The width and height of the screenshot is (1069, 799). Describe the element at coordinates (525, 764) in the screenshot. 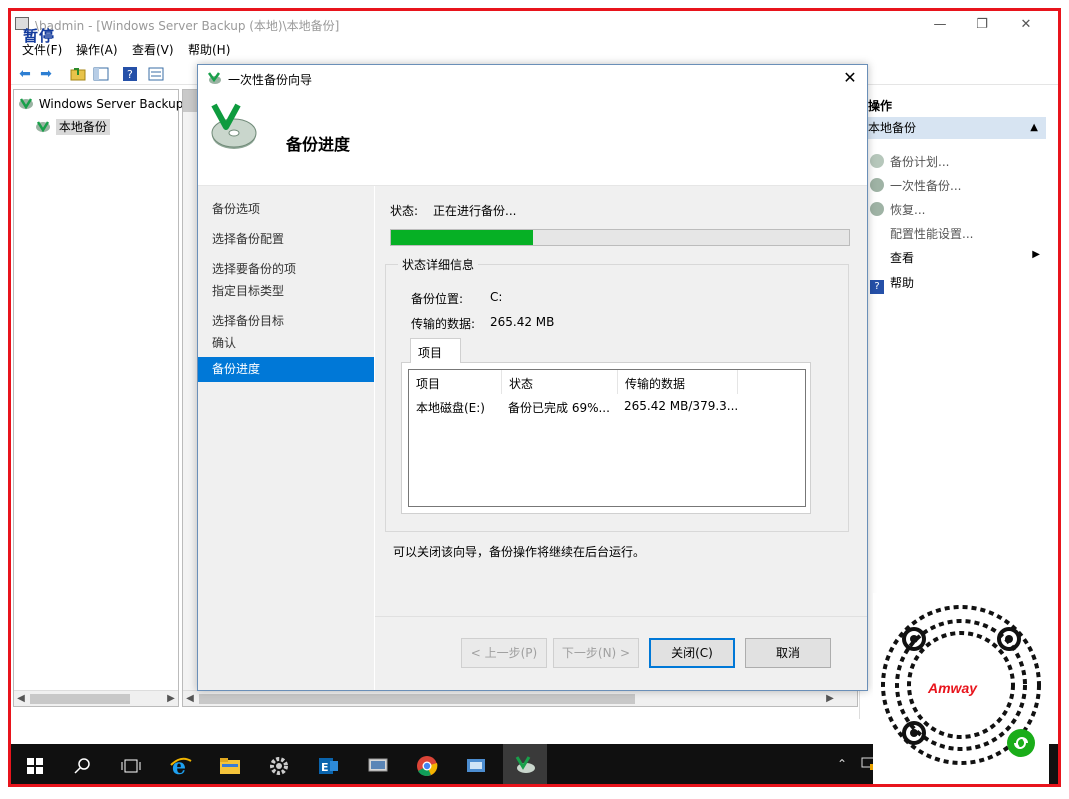

I see `windows-server-backup-taskbar-icon` at that location.